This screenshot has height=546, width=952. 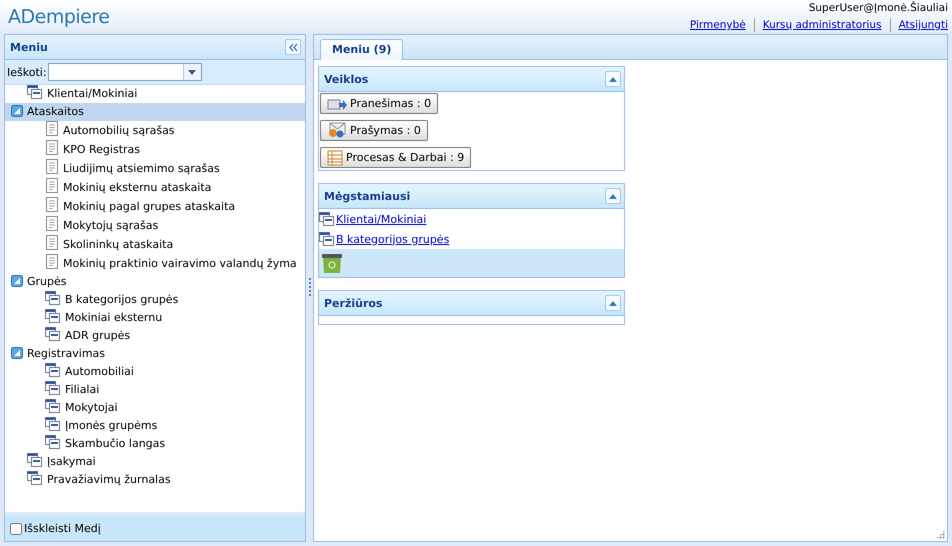 I want to click on activity-button: Procesas & Darbai : 9, so click(x=396, y=157).